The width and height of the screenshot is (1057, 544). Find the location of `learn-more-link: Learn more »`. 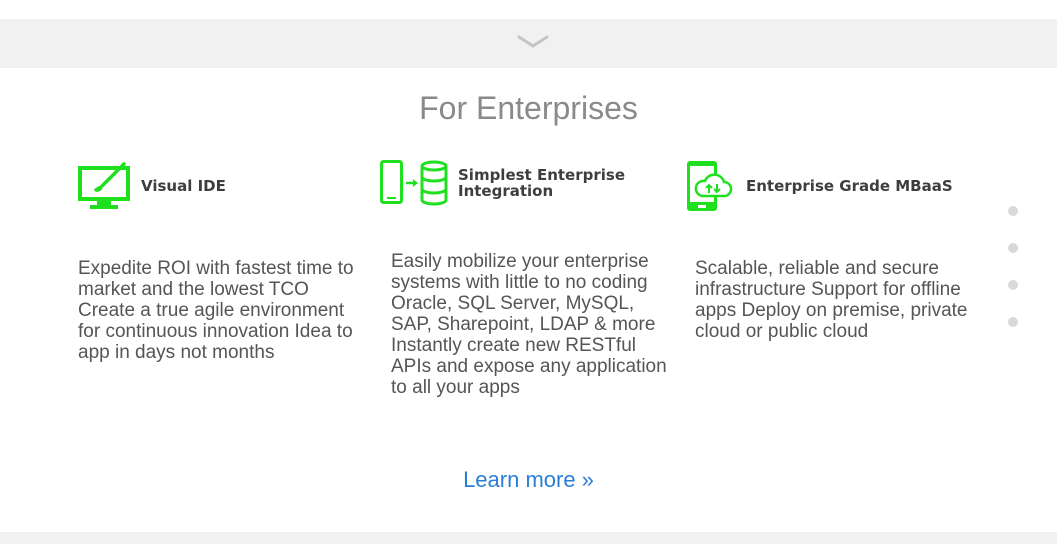

learn-more-link: Learn more » is located at coordinates (528, 480).